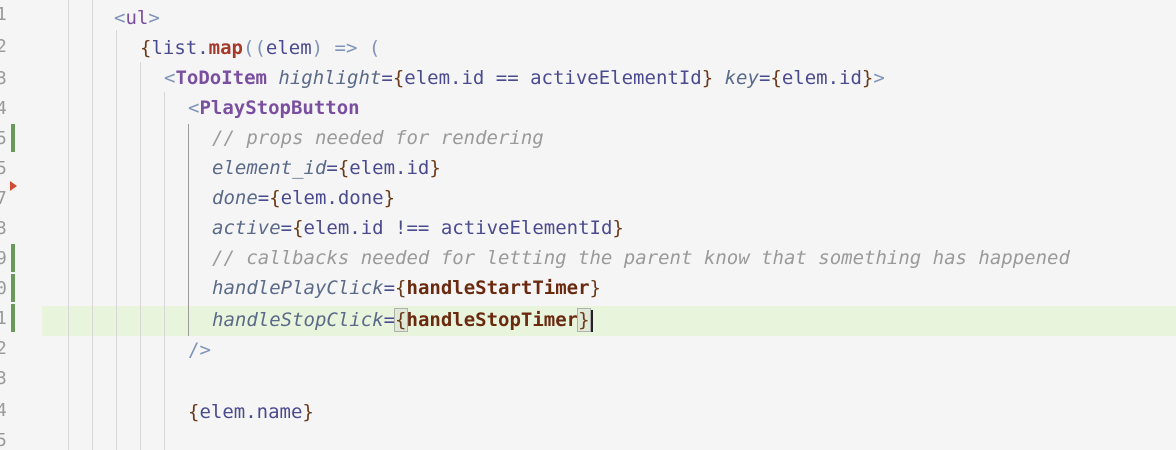 The height and width of the screenshot is (450, 1176). Describe the element at coordinates (3, 198) in the screenshot. I see `line-number: 7` at that location.